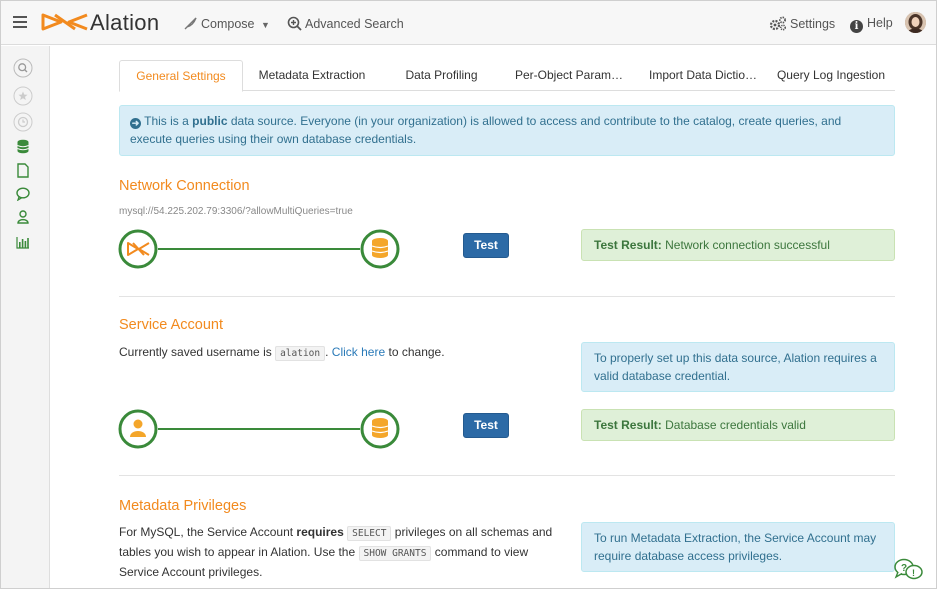 The width and height of the screenshot is (937, 589). I want to click on brand-name: Alation, so click(124, 23).